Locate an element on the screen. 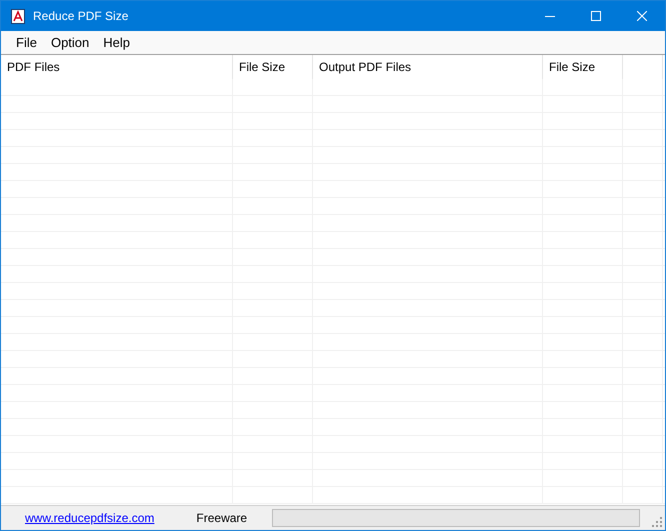 Image resolution: width=666 pixels, height=531 pixels. resize-grip-icon is located at coordinates (657, 522).